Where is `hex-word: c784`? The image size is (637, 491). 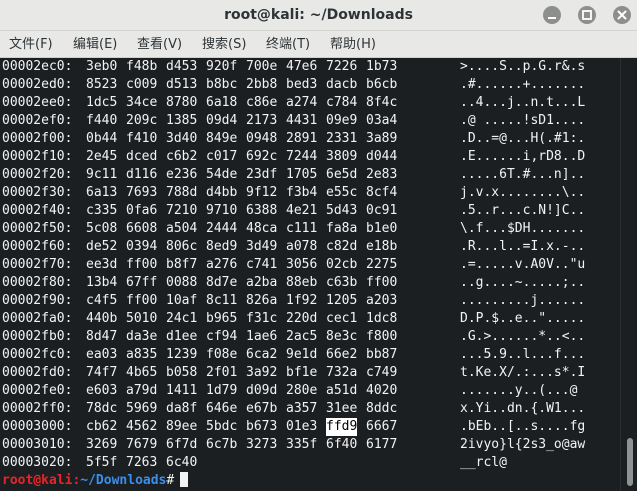
hex-word: c784 is located at coordinates (342, 102).